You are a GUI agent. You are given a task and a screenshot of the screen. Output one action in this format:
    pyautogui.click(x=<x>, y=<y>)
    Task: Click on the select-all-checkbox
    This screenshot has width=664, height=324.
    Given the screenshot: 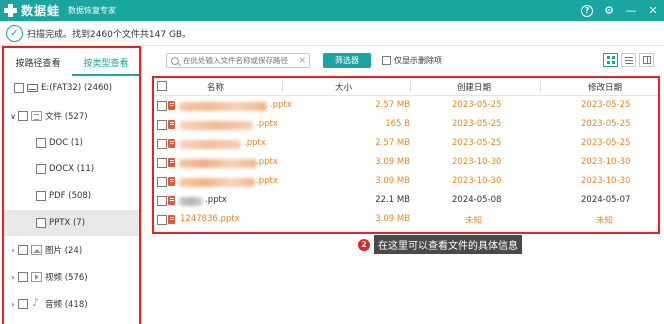 What is the action you would take?
    pyautogui.click(x=162, y=86)
    